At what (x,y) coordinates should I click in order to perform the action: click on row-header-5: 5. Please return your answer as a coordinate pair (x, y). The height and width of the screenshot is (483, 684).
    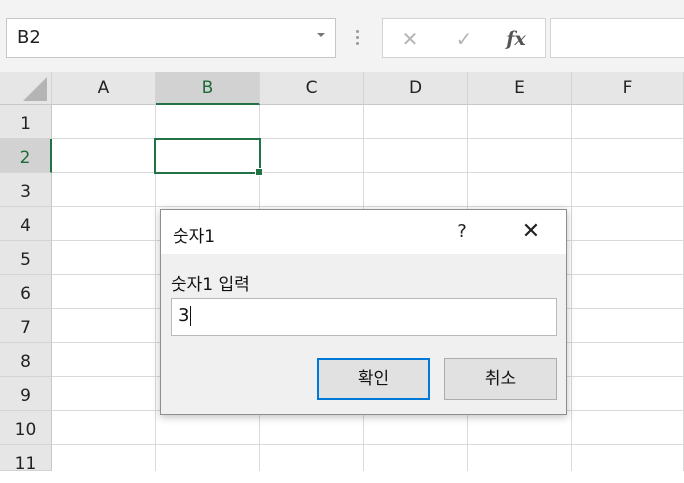
    Looking at the image, I should click on (26, 258).